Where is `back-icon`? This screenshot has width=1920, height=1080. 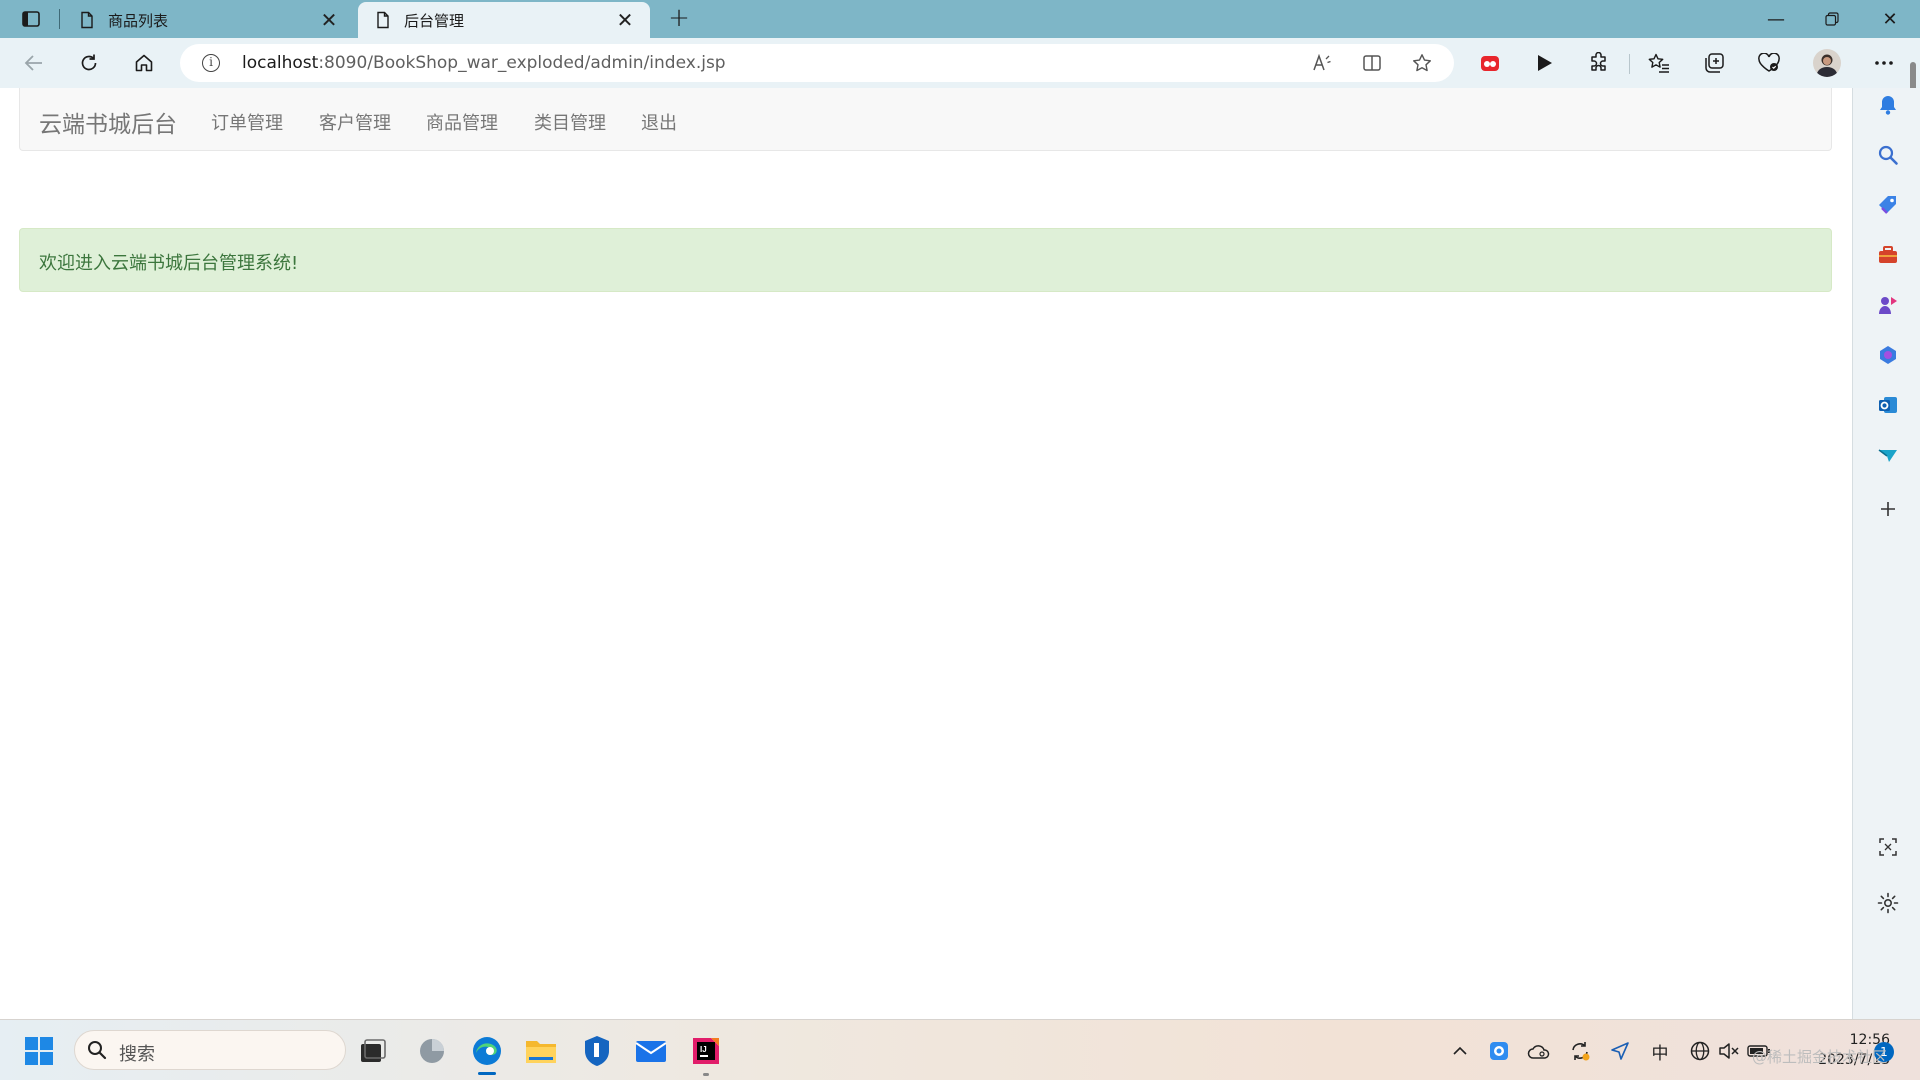
back-icon is located at coordinates (34, 63).